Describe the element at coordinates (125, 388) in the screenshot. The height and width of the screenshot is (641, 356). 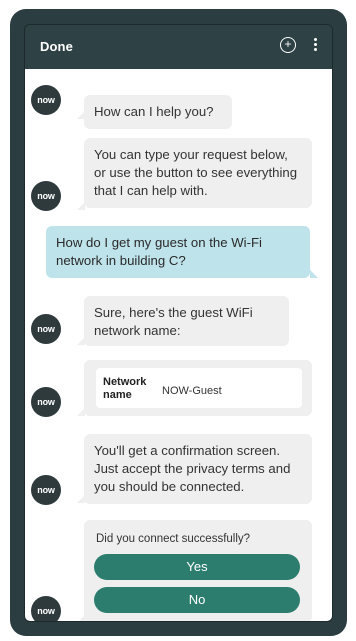
I see `network-name-label: Network name` at that location.